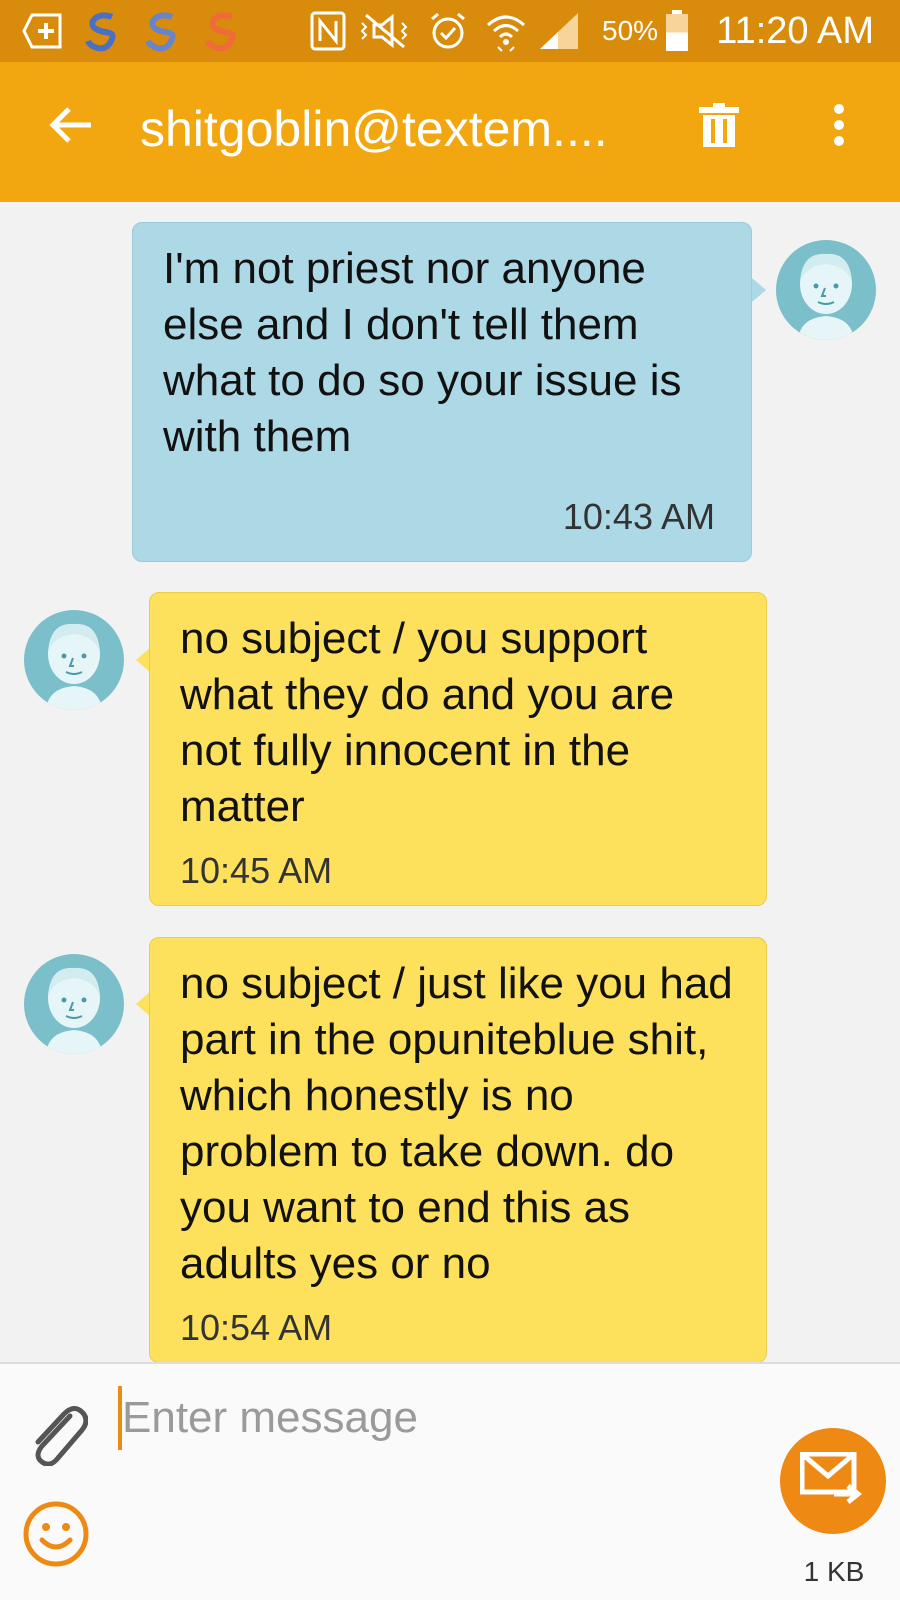  What do you see at coordinates (450, 1481) in the screenshot?
I see `compose-bar: 1 KB` at bounding box center [450, 1481].